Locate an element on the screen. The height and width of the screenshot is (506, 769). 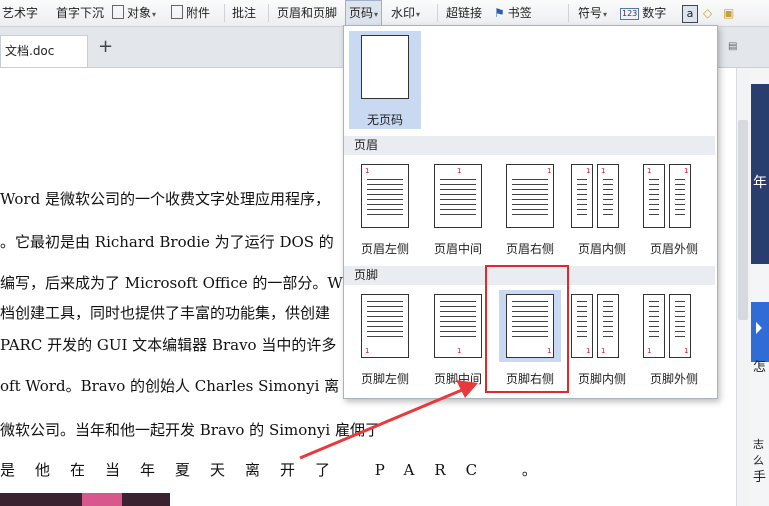
number-icon: 123 is located at coordinates (630, 14).